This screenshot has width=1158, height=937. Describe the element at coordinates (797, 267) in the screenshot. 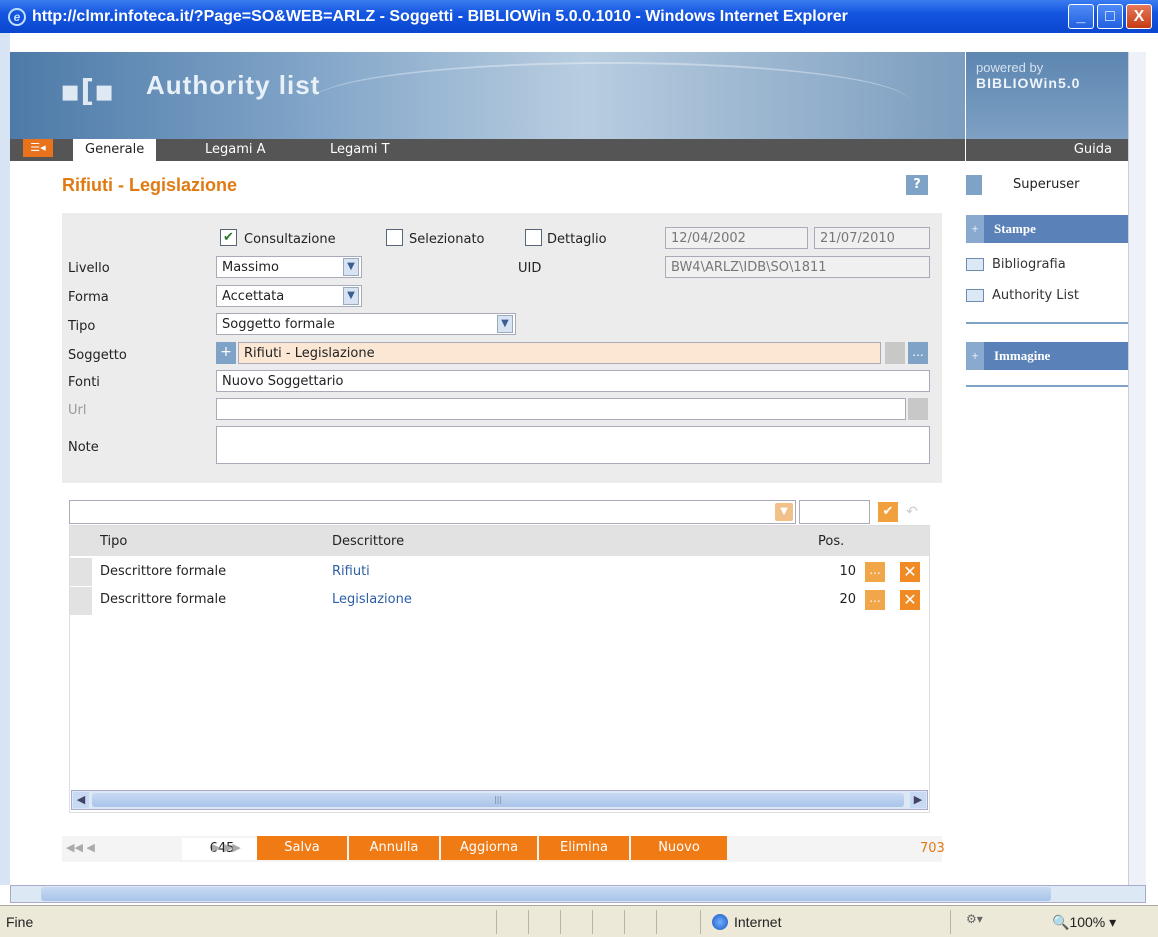

I see `uid-field: BW4\ARLZ\IDB\SO\1811` at that location.